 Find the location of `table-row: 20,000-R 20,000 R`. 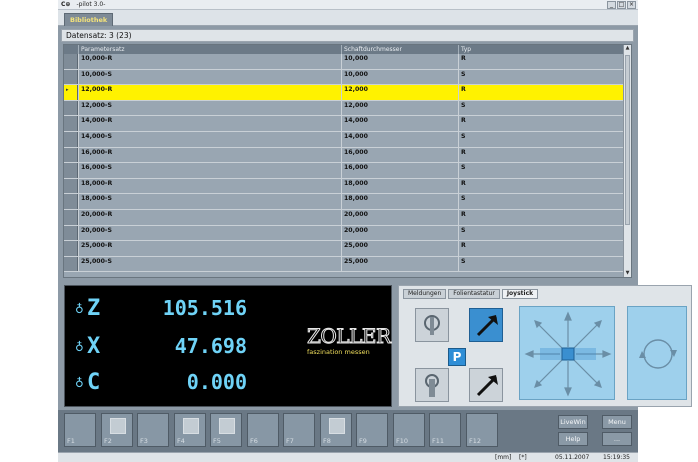

table-row: 20,000-R 20,000 R is located at coordinates (344, 217).